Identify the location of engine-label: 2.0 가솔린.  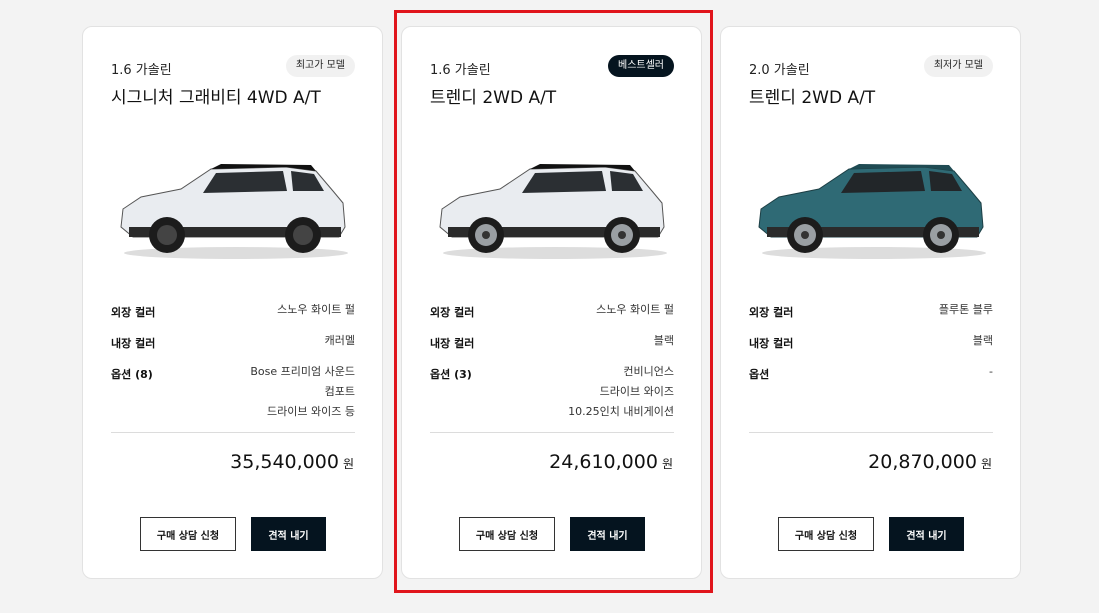
(779, 70).